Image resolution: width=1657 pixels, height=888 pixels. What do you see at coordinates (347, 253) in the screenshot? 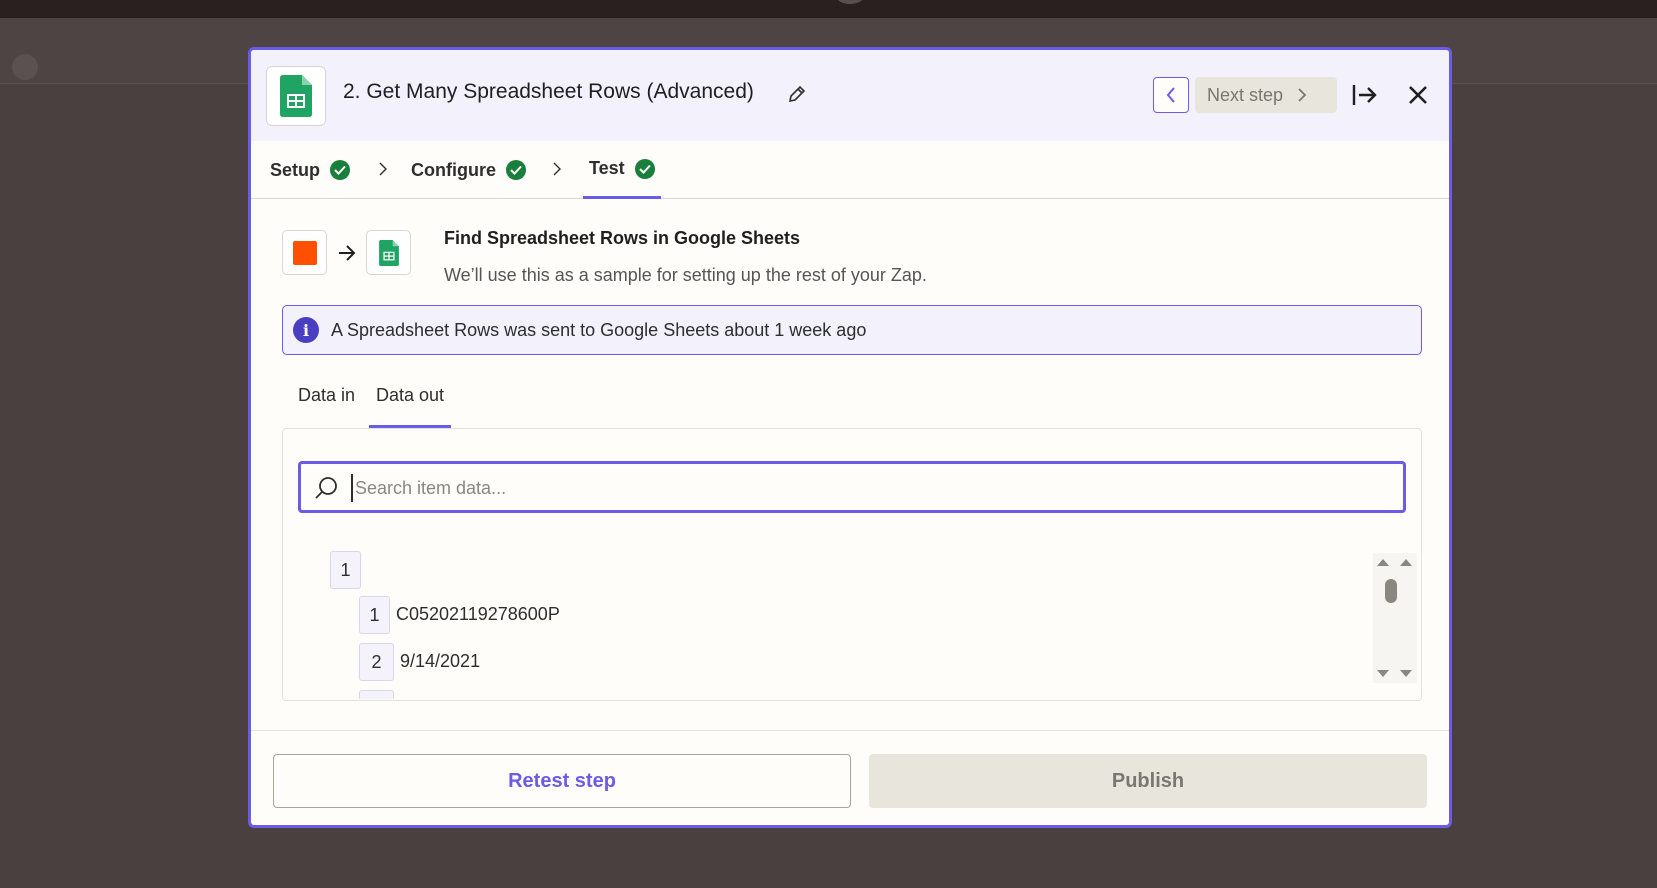
I see `arrow-right-icon` at bounding box center [347, 253].